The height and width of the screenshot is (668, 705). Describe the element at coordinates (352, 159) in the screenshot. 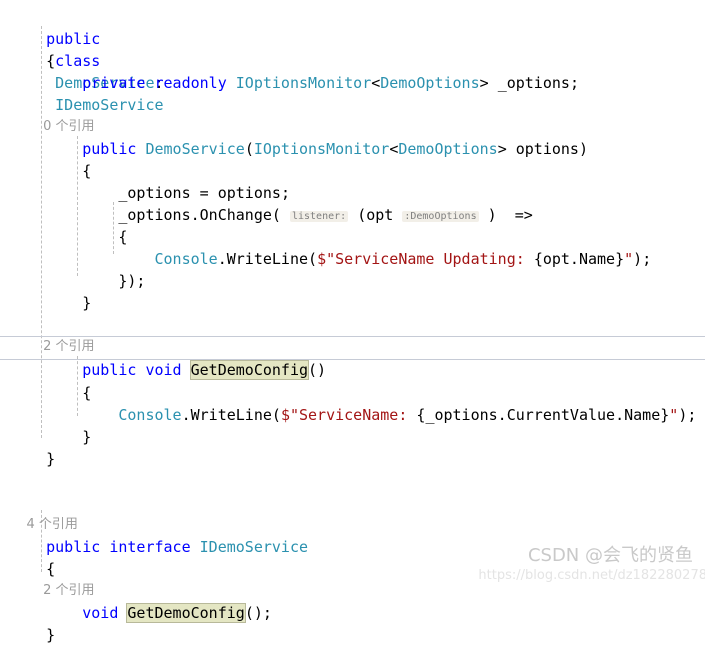

I see `code-line-constructor-open-brace: {` at that location.